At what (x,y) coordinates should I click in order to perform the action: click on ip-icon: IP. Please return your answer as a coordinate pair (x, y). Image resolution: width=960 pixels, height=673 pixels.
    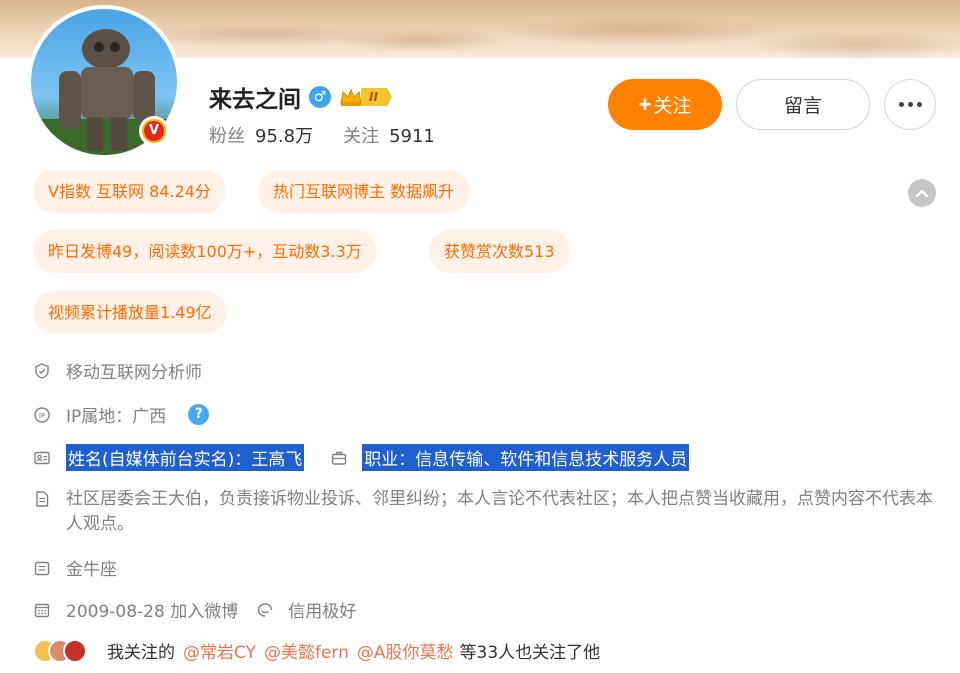
    Looking at the image, I should click on (42, 414).